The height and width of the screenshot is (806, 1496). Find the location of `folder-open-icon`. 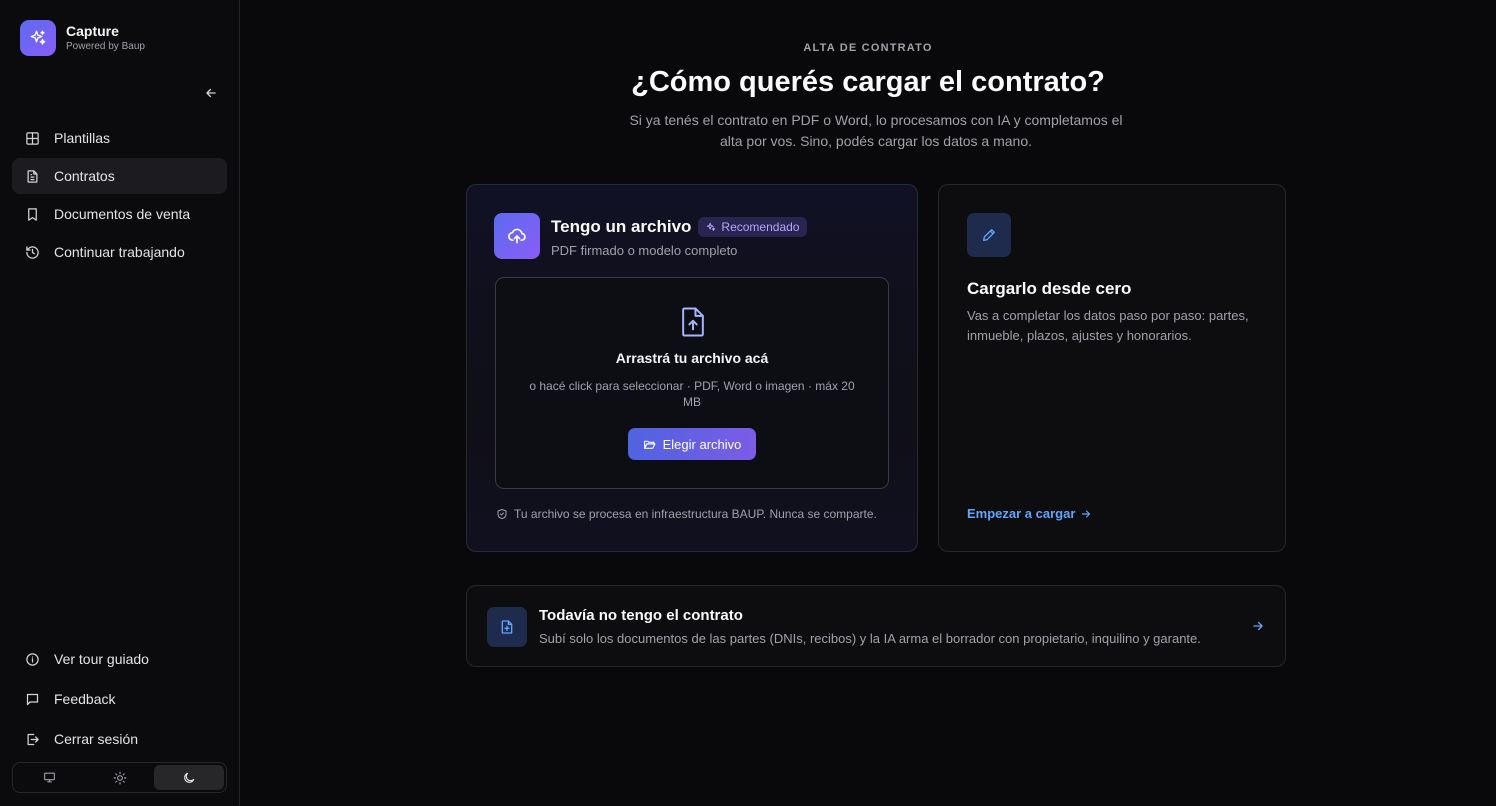

folder-open-icon is located at coordinates (649, 444).